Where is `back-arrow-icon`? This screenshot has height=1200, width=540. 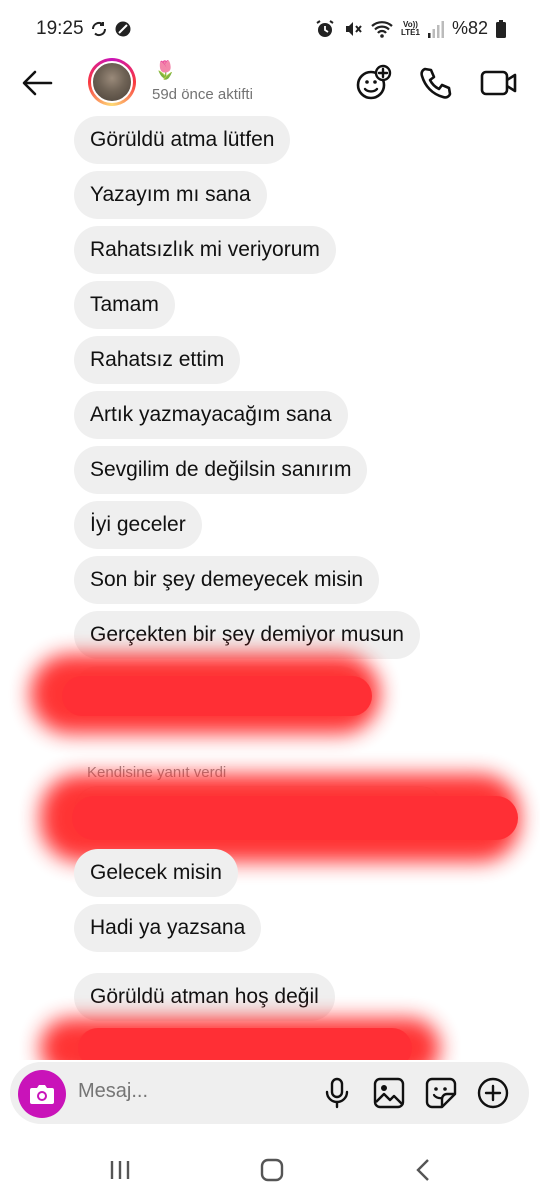 back-arrow-icon is located at coordinates (37, 83).